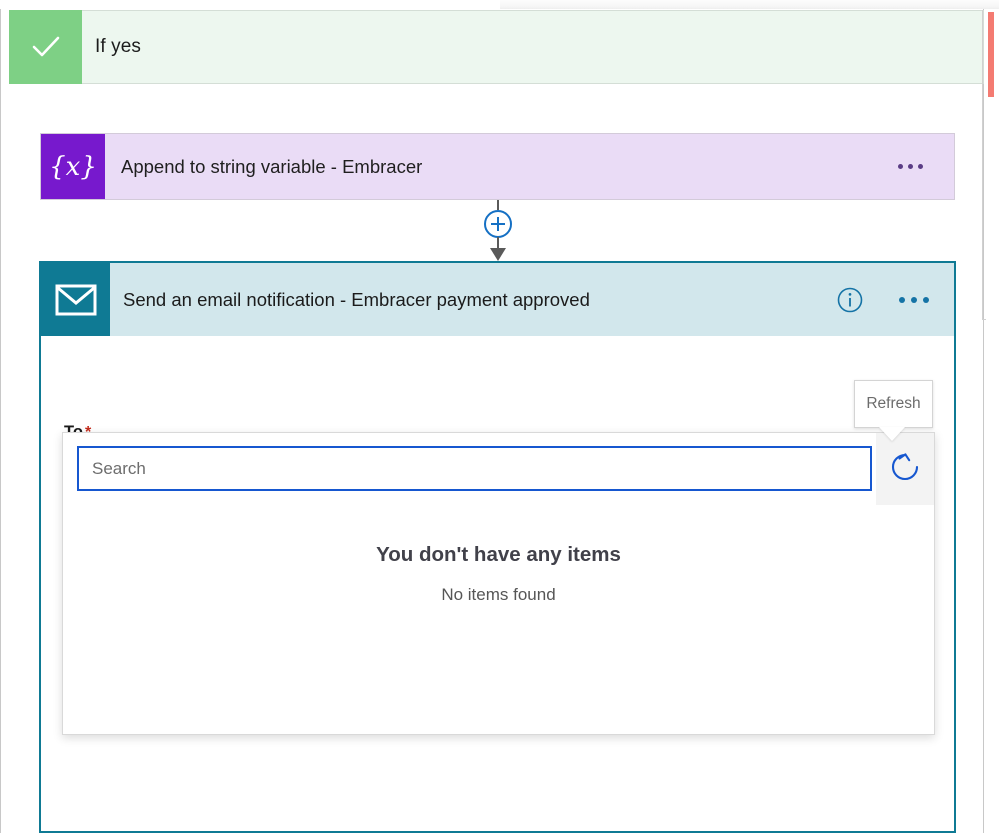  I want to click on envelope-icon, so click(75, 299).